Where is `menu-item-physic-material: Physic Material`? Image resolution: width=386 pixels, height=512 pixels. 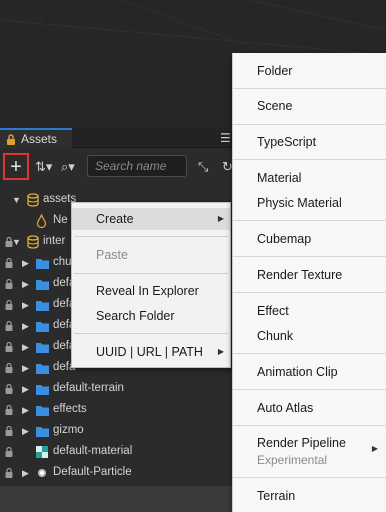
menu-item-physic-material: Physic Material is located at coordinates (309, 203).